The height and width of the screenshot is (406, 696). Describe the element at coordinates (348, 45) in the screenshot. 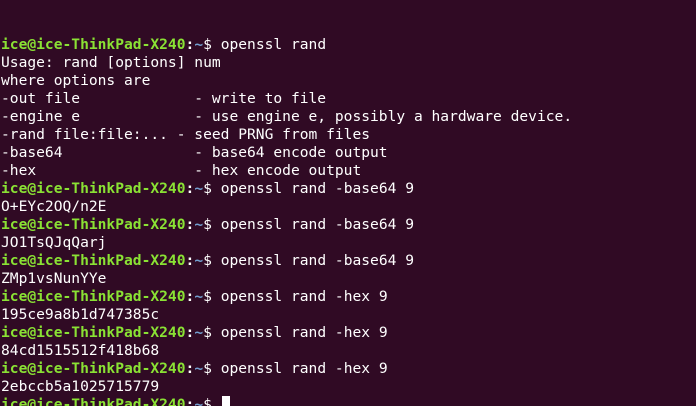

I see `prompt-line: ice@ice-ThinkPad-X240:~$ openssl rand` at that location.